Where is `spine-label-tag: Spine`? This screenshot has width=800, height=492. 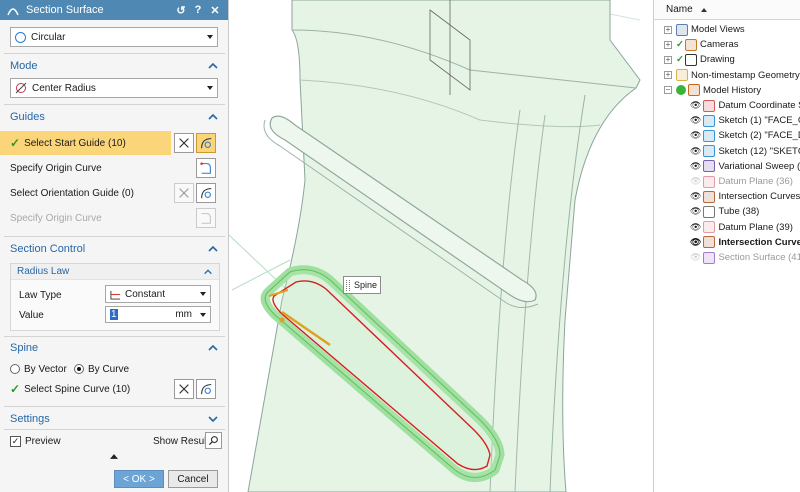 spine-label-tag: Spine is located at coordinates (362, 285).